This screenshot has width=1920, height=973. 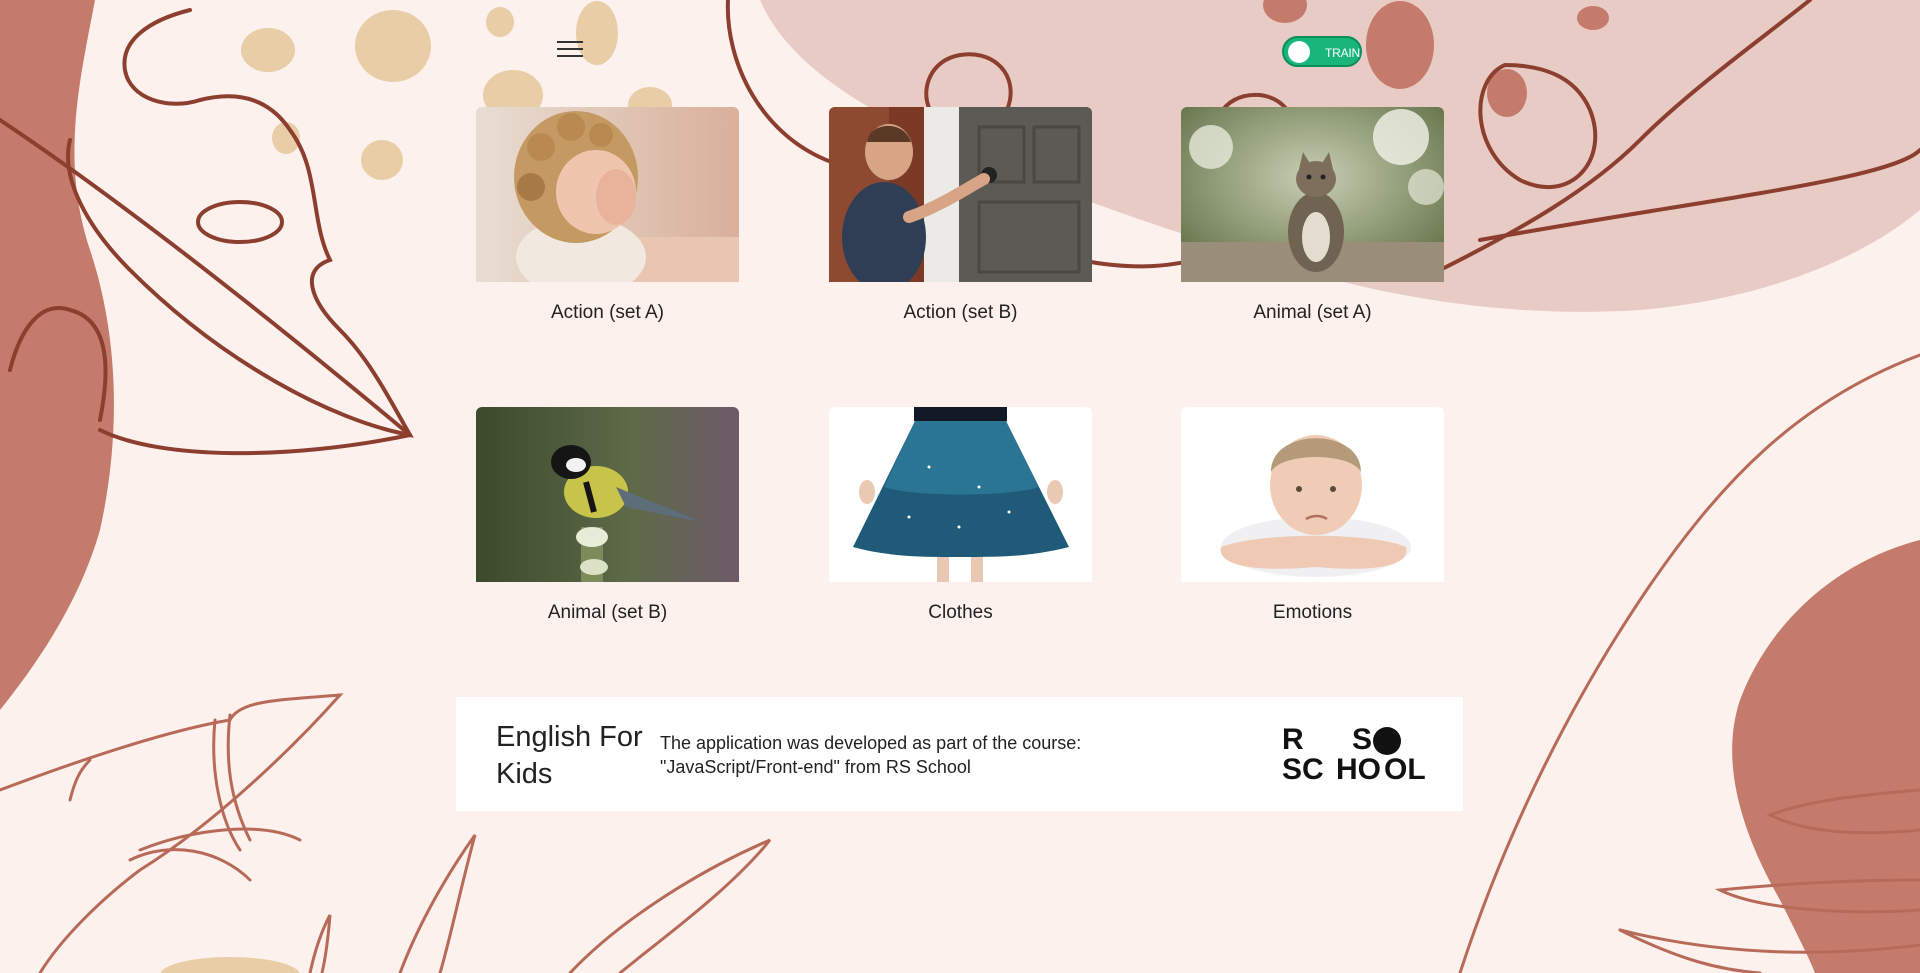 I want to click on sad-boy-photo, so click(x=1312, y=494).